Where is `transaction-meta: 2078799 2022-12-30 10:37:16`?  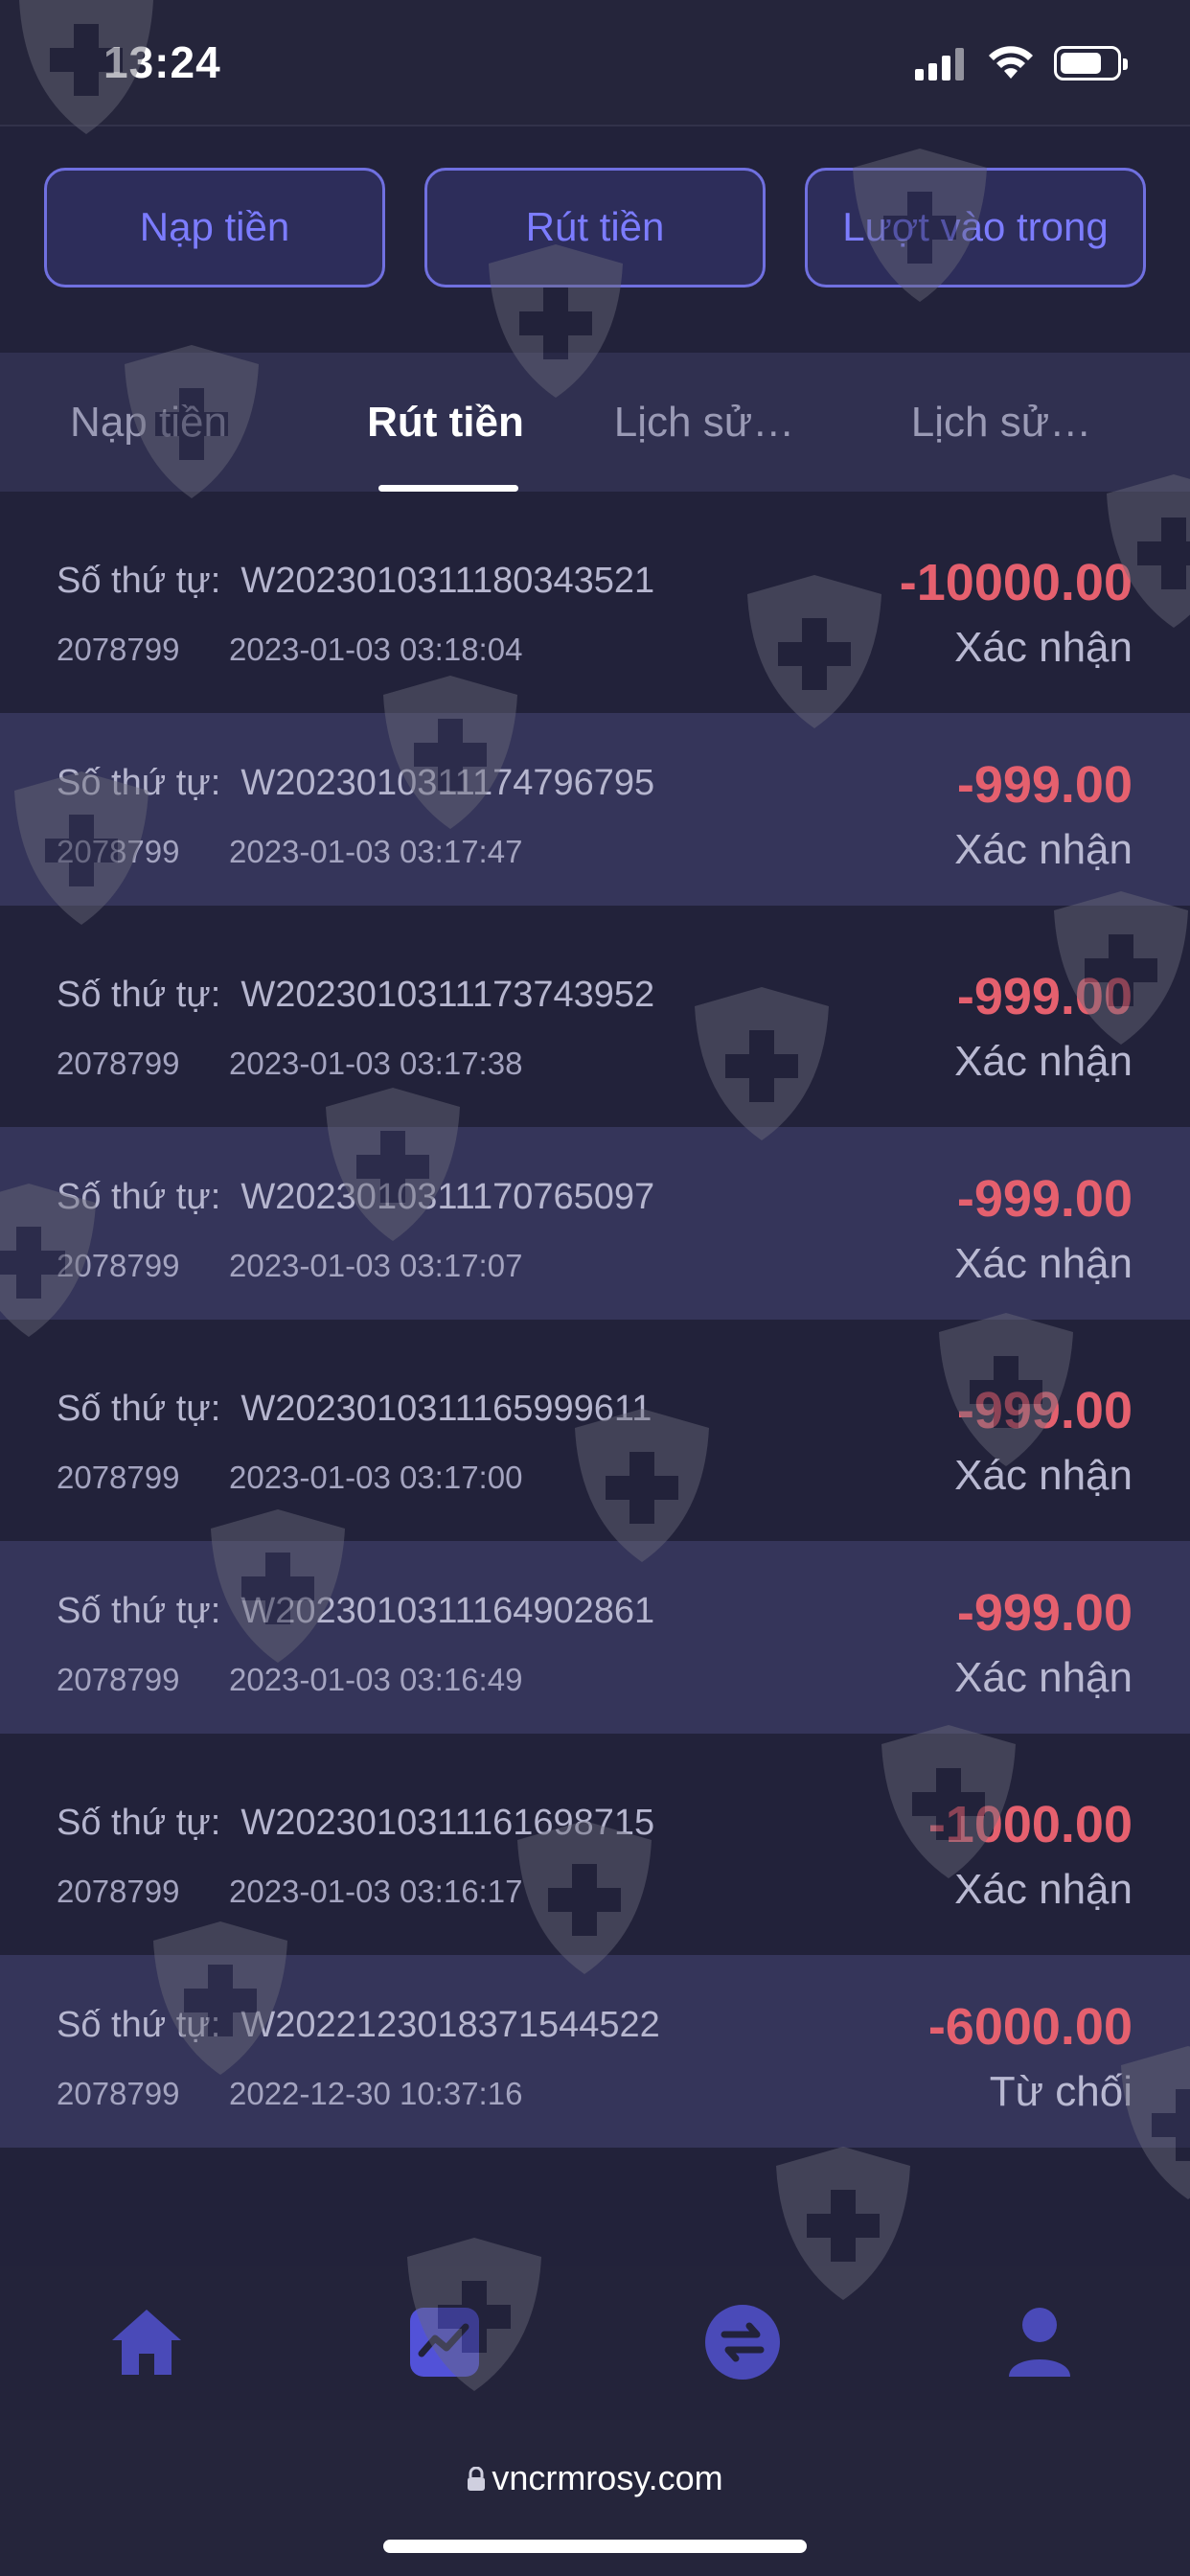 transaction-meta: 2078799 2022-12-30 10:37:16 is located at coordinates (290, 2093).